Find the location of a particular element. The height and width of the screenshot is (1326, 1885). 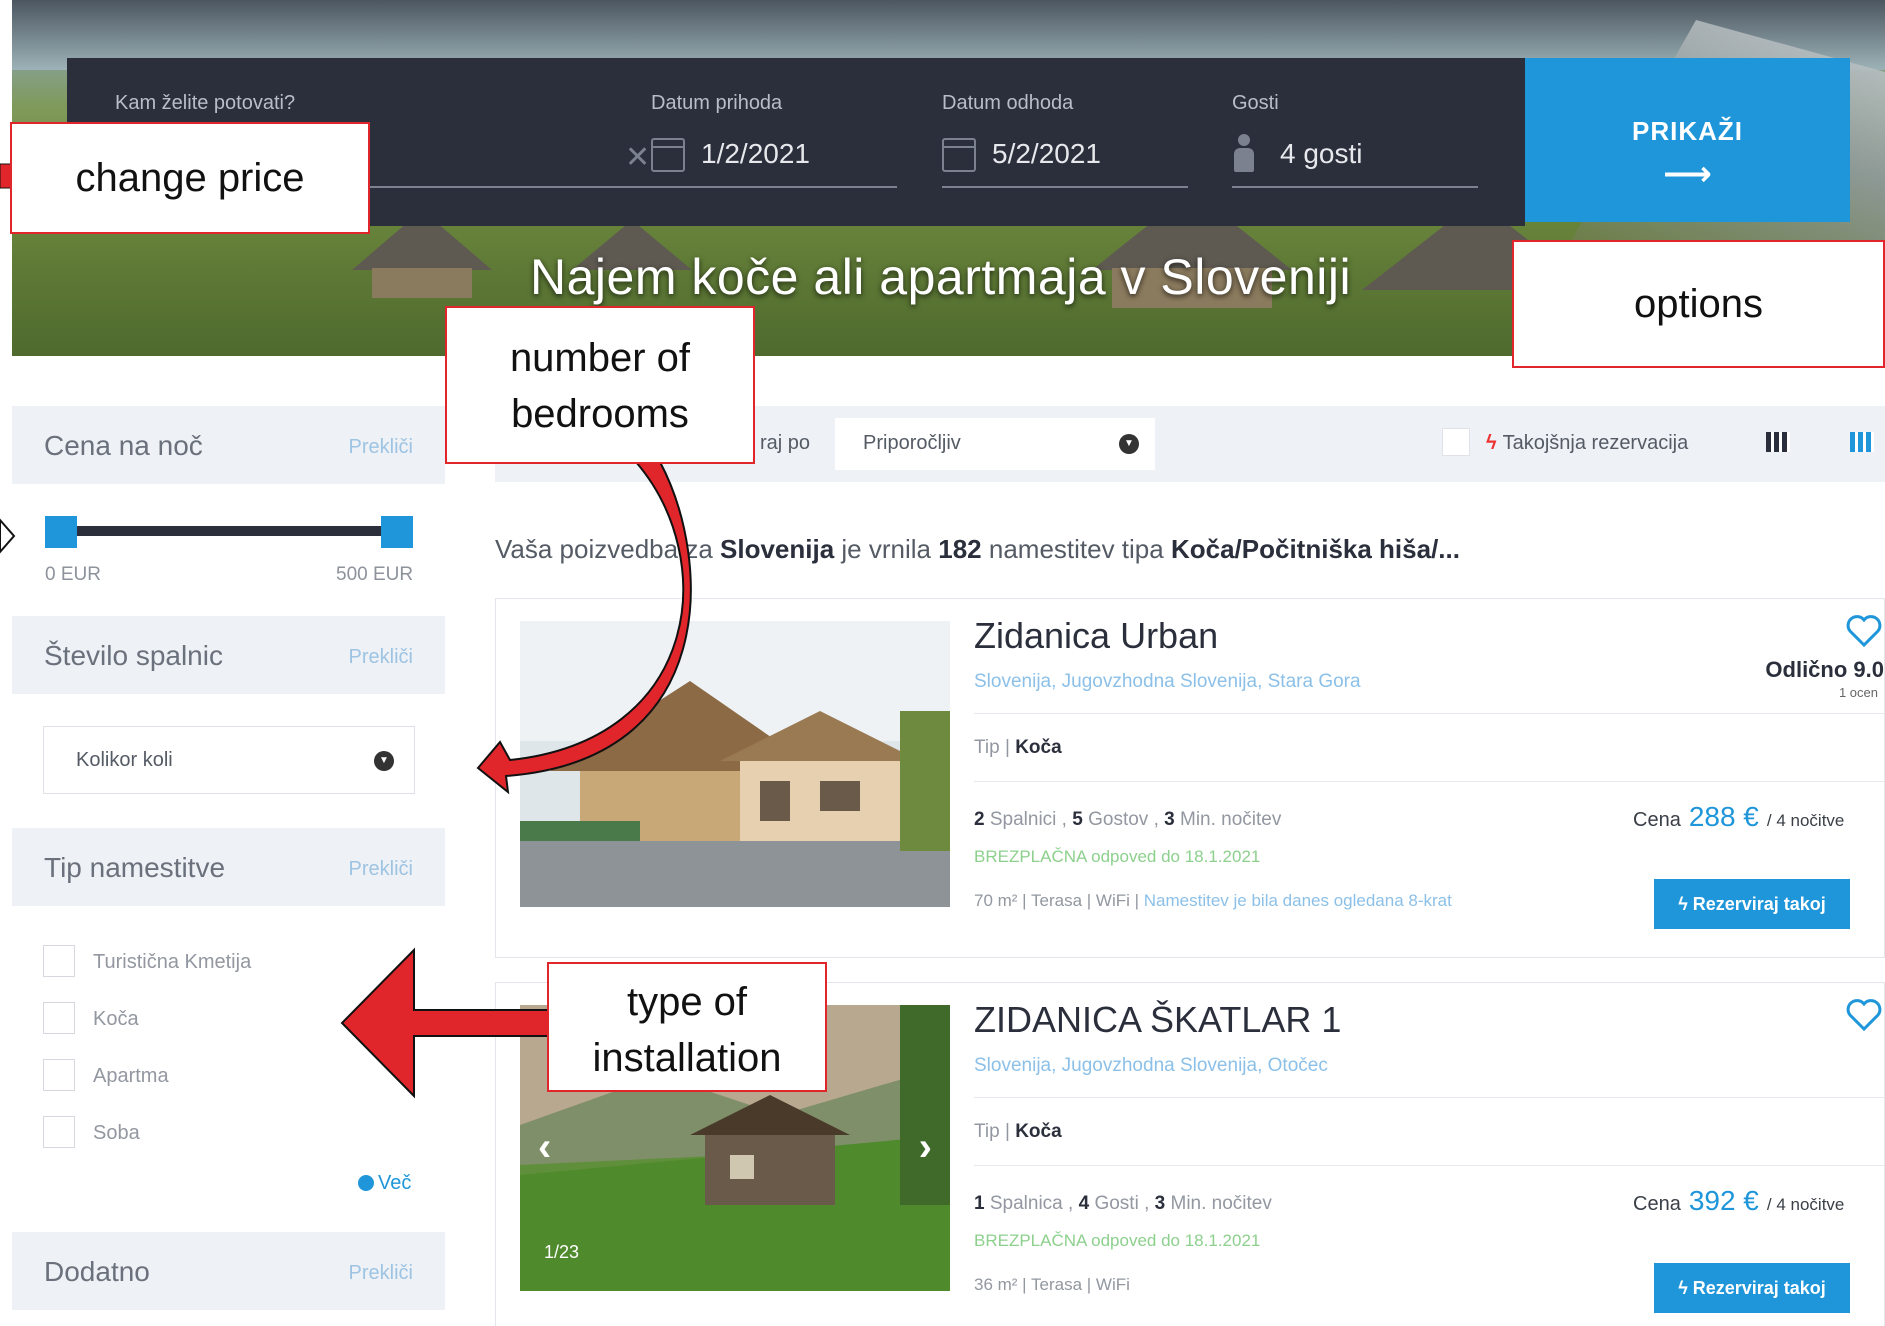

price-slider-max-handle is located at coordinates (397, 532).